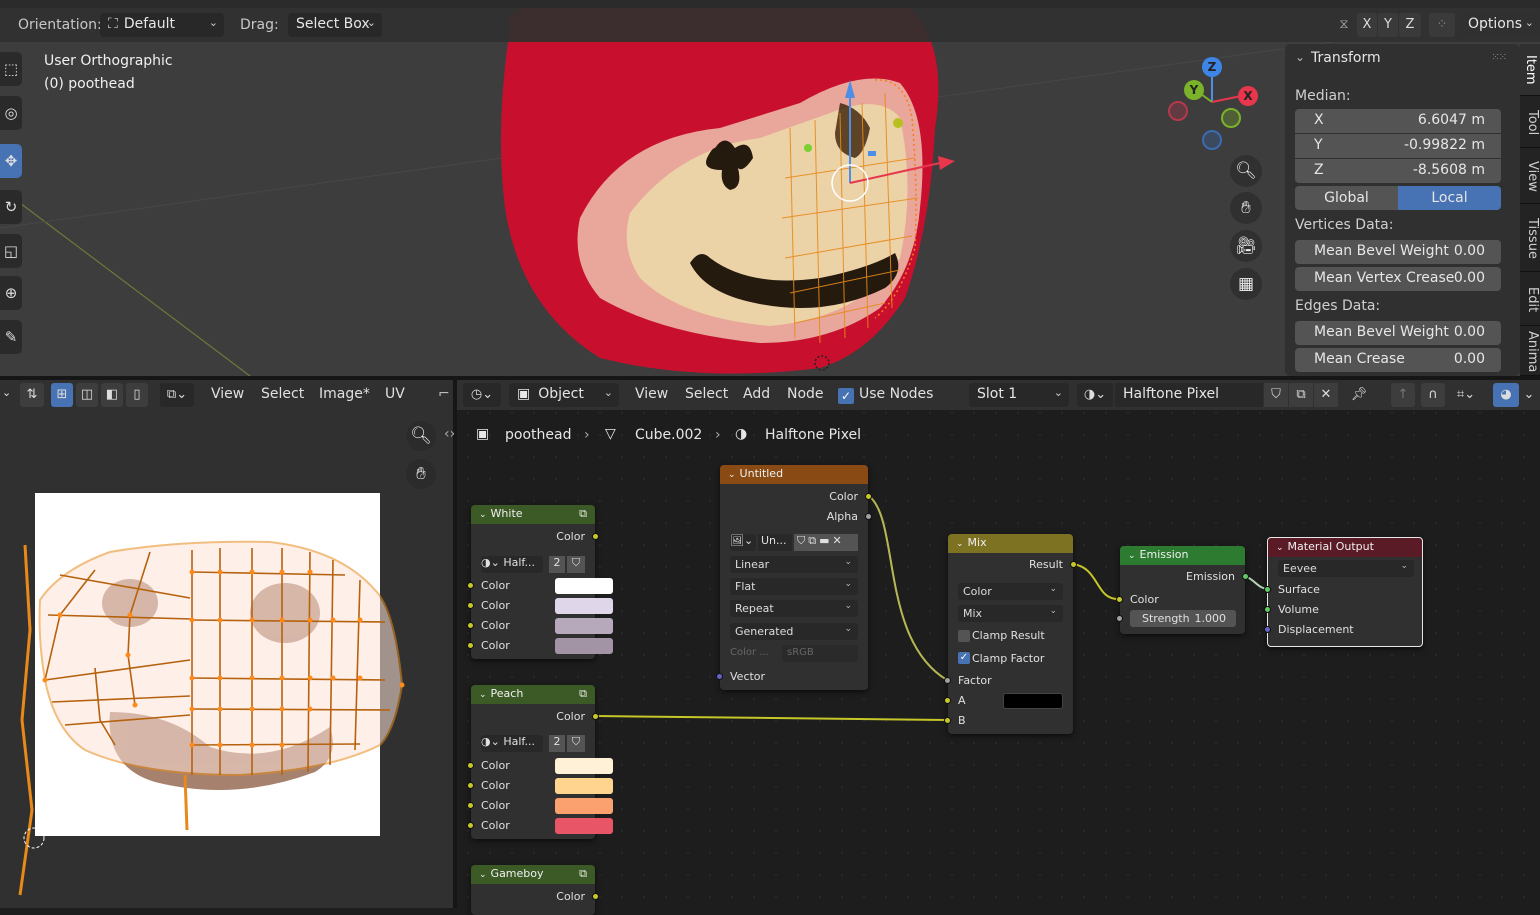 Image resolution: width=1540 pixels, height=915 pixels. I want to click on vertex-crease-field: Mean Vertex Crease 0.00, so click(1398, 279).